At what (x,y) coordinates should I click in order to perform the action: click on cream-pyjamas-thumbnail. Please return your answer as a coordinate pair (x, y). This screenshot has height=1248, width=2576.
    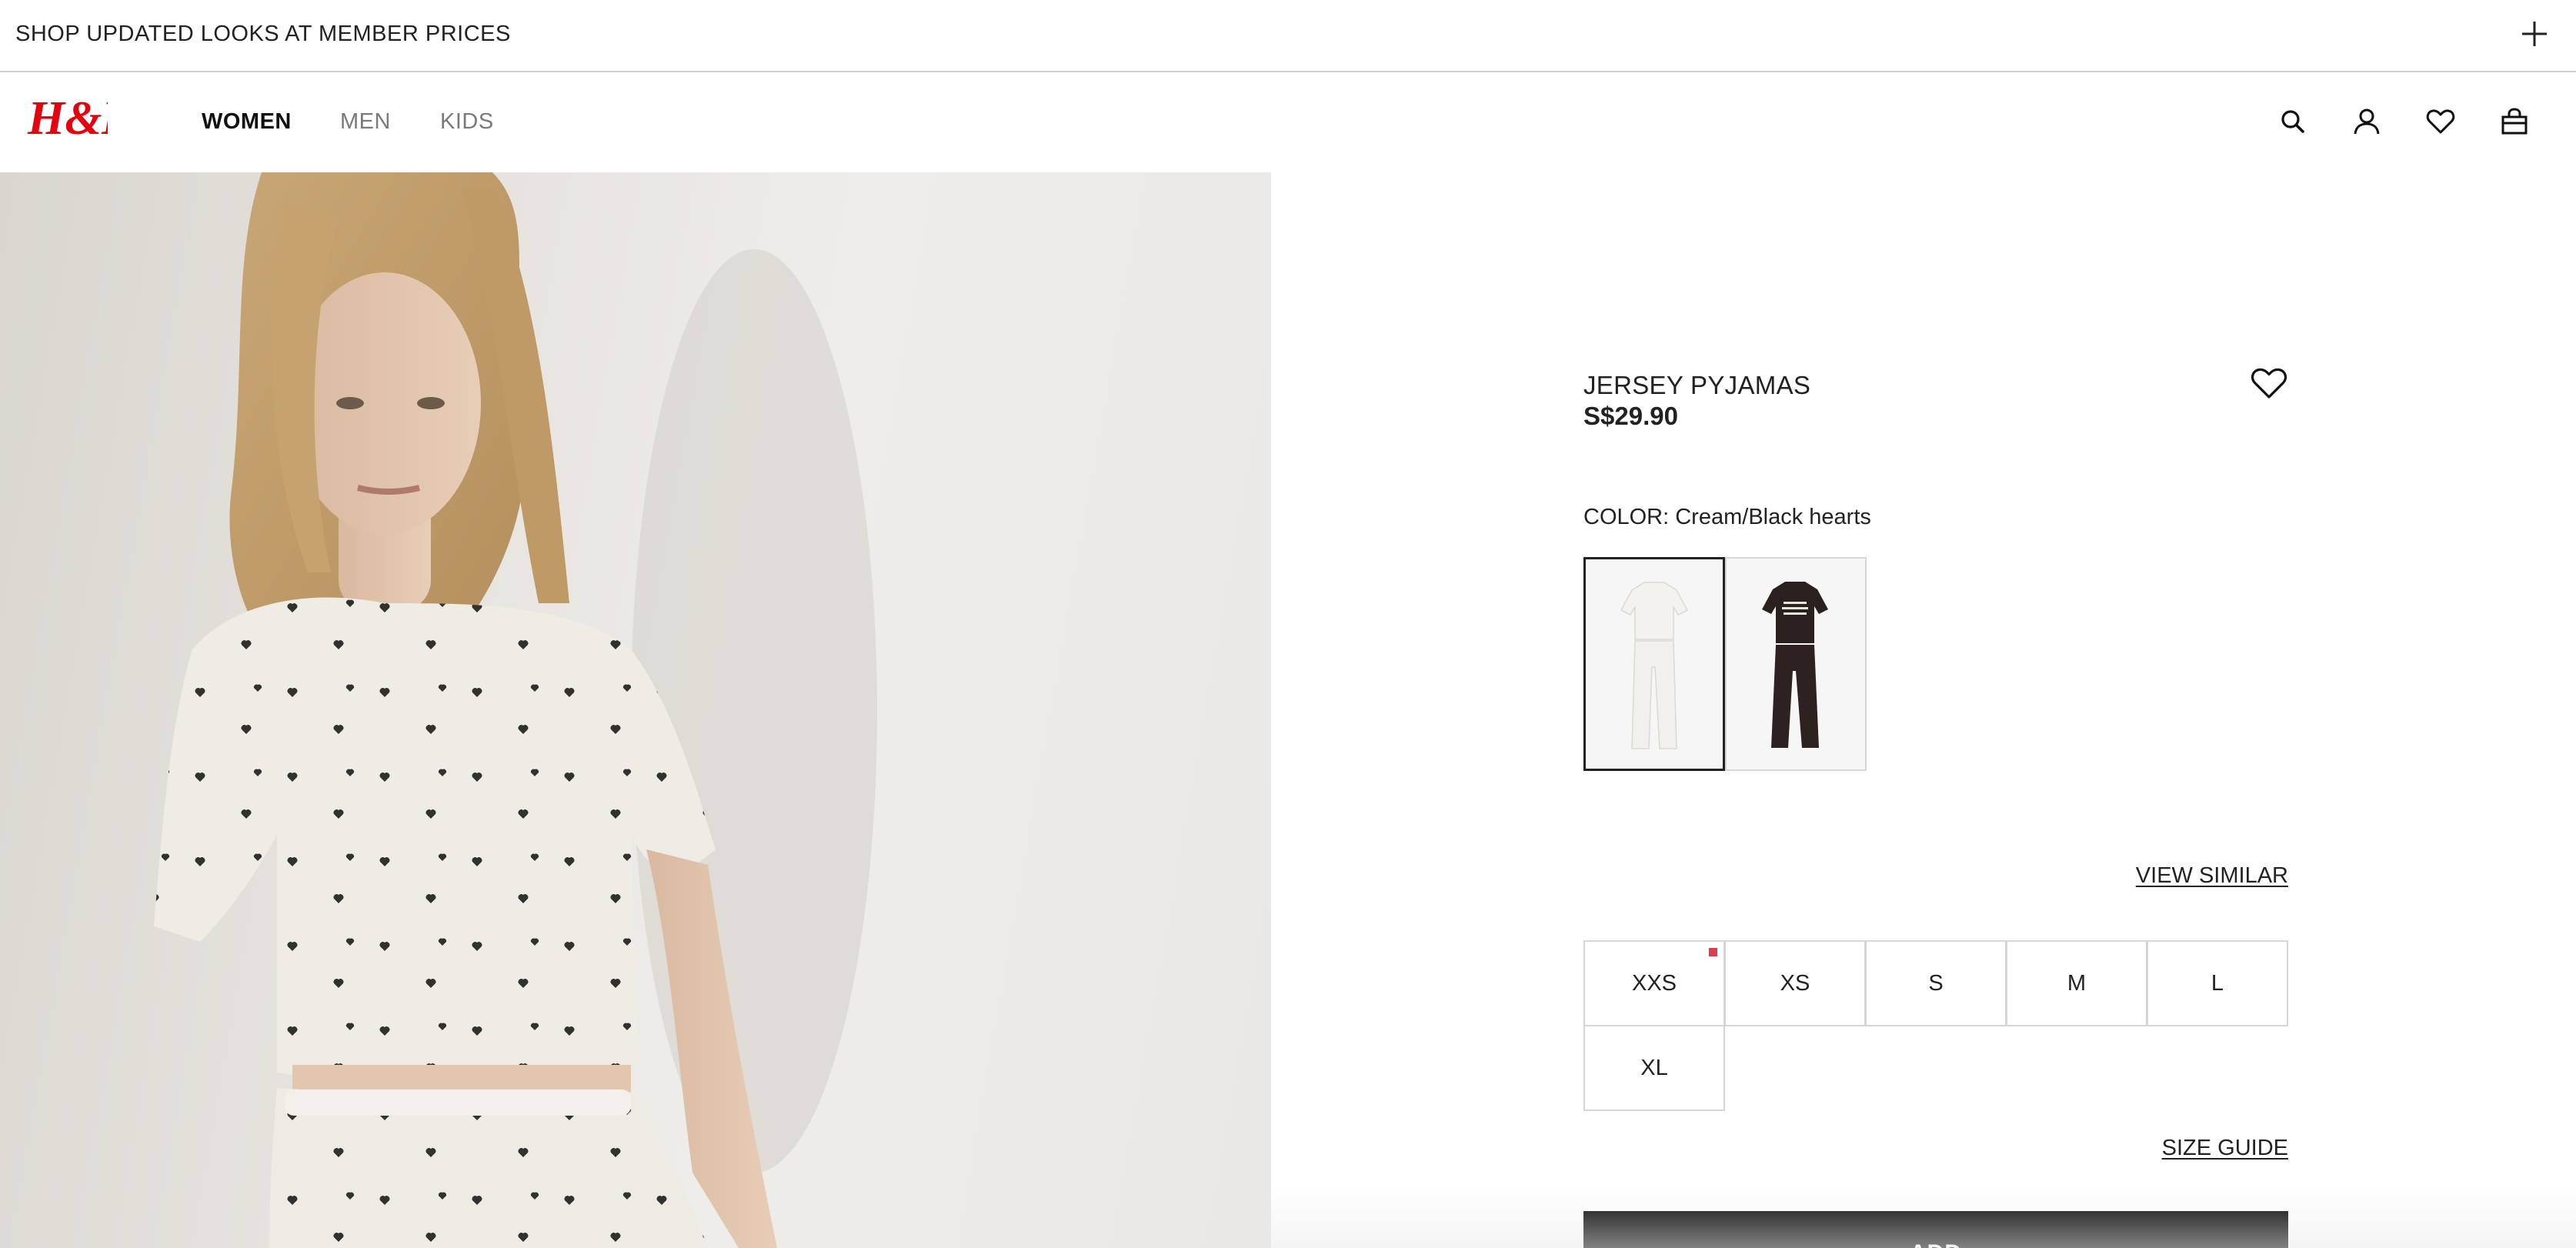
    Looking at the image, I should click on (1654, 665).